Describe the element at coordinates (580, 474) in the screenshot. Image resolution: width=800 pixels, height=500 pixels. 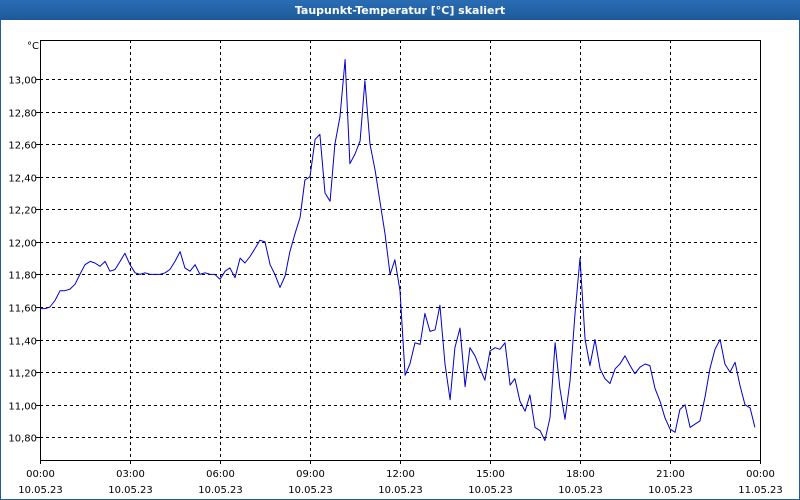
I see `x-tick-time-label: 18:00` at that location.